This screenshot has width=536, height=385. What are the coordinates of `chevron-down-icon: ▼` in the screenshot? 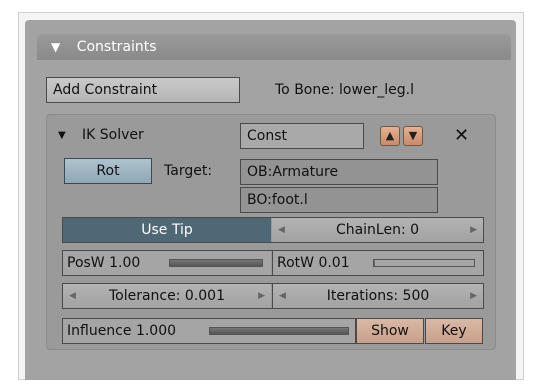 It's located at (413, 136).